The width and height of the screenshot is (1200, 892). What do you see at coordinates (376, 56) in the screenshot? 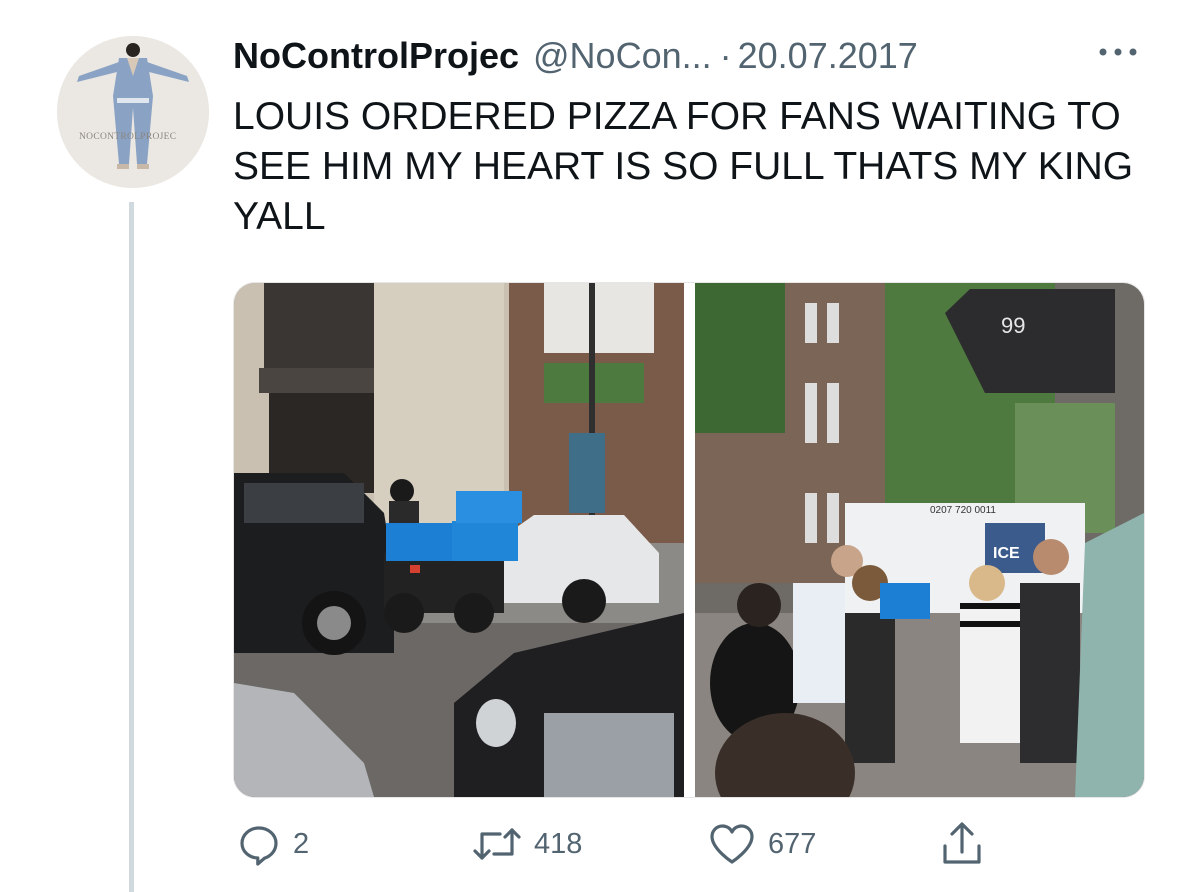
I see `author-name: NoControlProjec` at bounding box center [376, 56].